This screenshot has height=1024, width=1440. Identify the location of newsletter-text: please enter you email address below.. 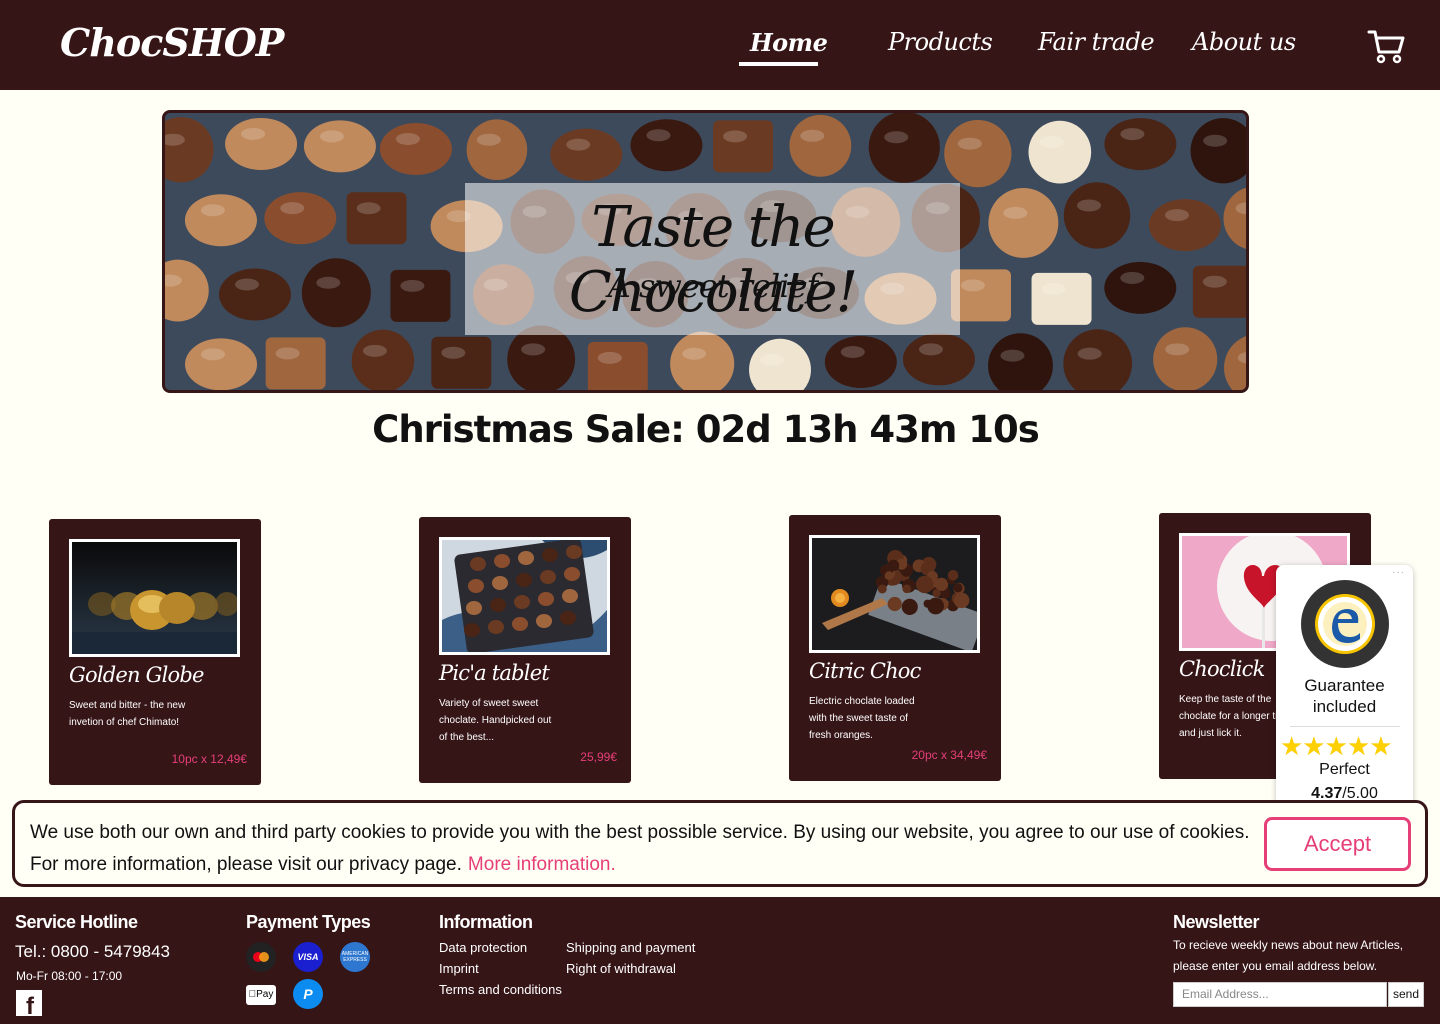
(1275, 966).